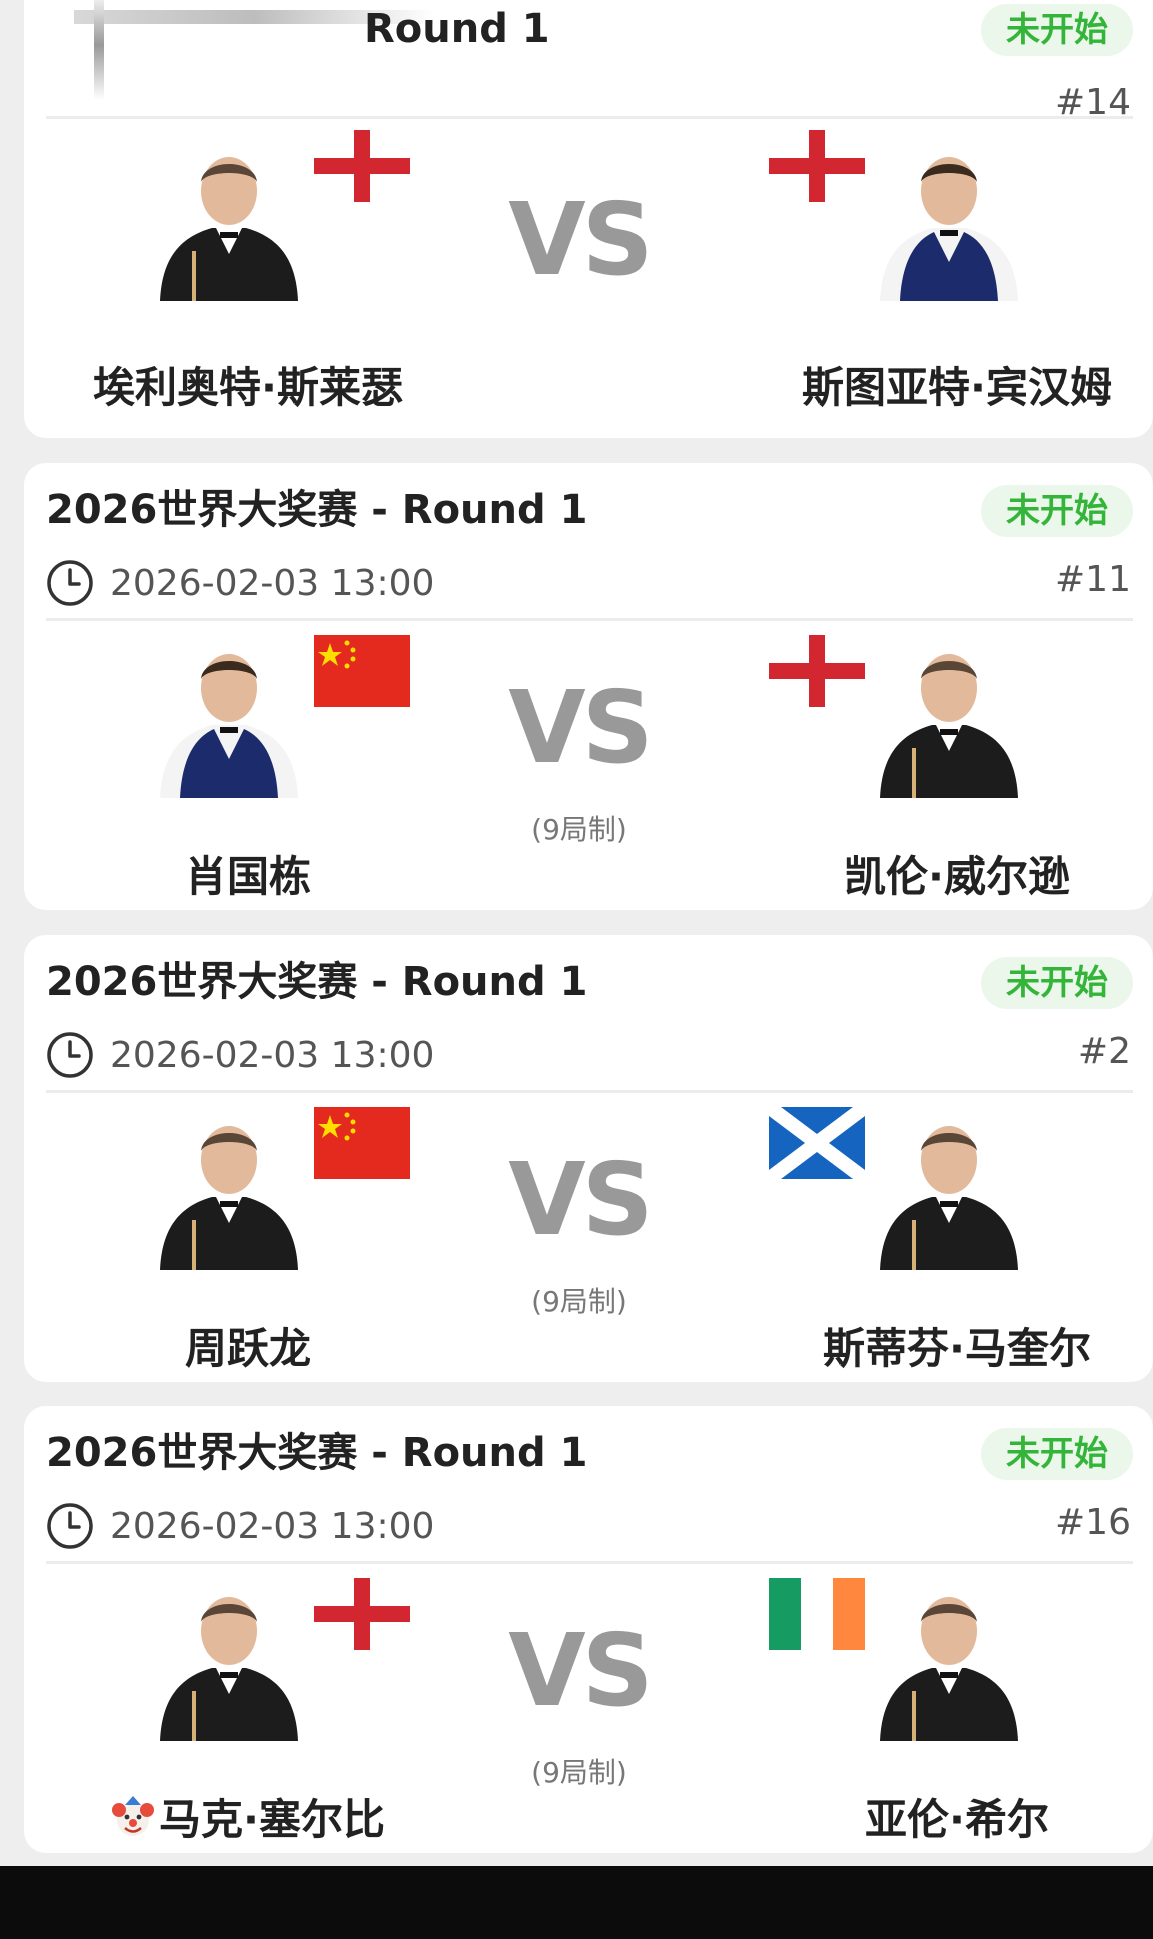  Describe the element at coordinates (248, 387) in the screenshot. I see `player-name-left: 埃利奥特·斯莱瑟` at that location.